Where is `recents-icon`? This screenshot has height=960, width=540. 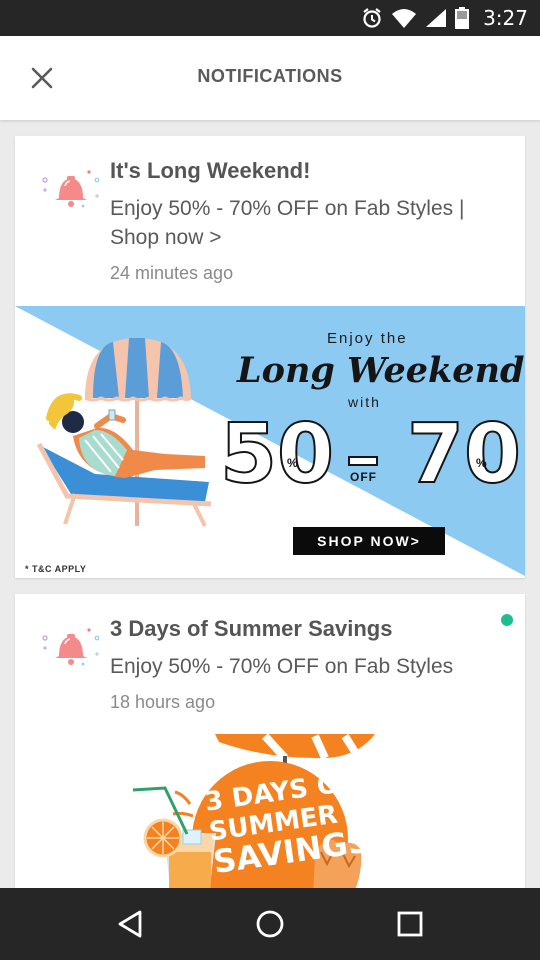 recents-icon is located at coordinates (410, 924).